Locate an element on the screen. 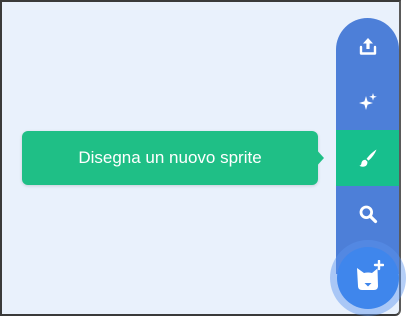  choose-sprite-button is located at coordinates (367, 214).